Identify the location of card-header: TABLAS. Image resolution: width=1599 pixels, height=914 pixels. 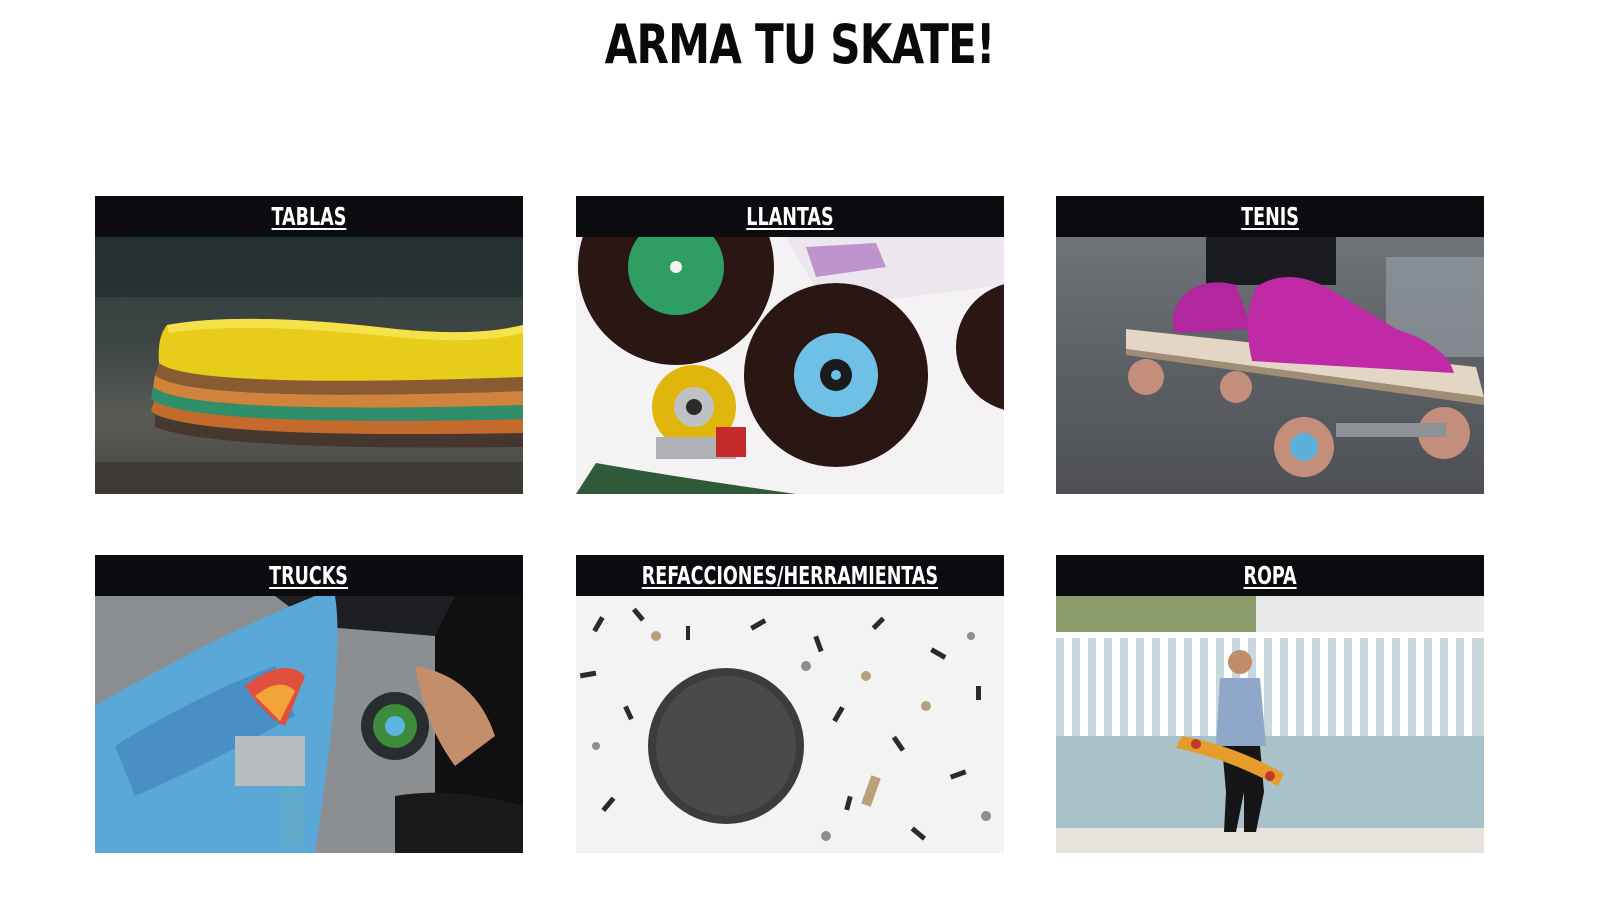
(309, 216).